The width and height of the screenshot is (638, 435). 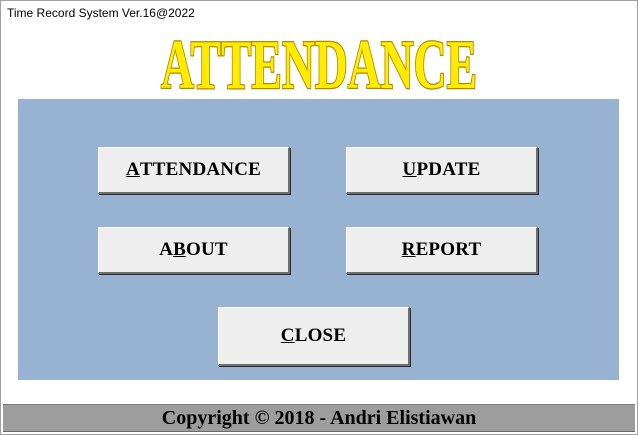 I want to click on report-hotkey: R, so click(x=408, y=249).